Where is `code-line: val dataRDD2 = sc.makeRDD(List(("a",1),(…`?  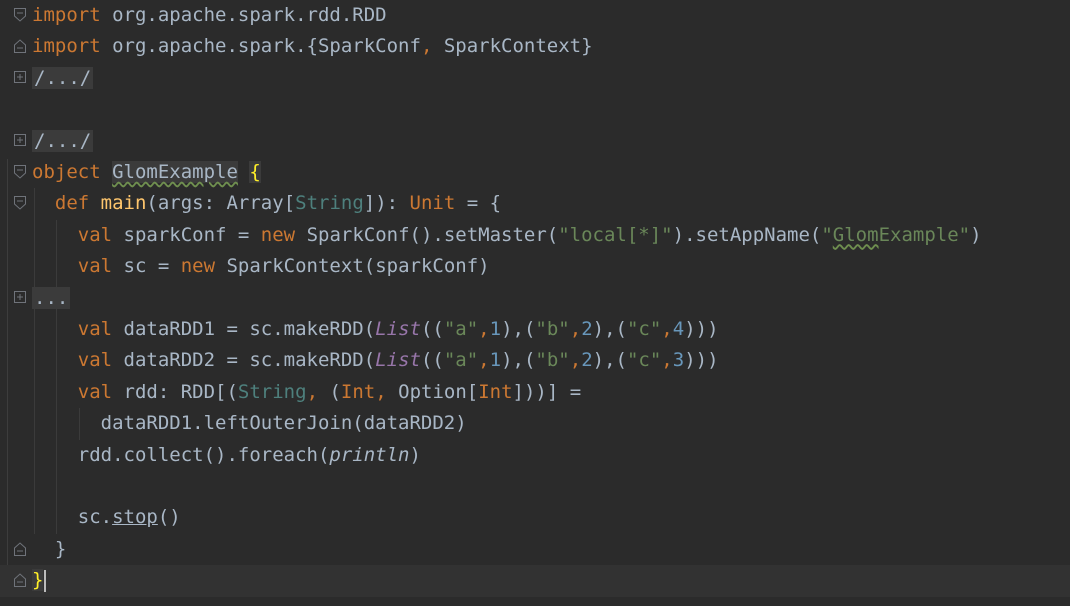 code-line: val dataRDD2 = sc.makeRDD(List(("a",1),(… is located at coordinates (535, 360).